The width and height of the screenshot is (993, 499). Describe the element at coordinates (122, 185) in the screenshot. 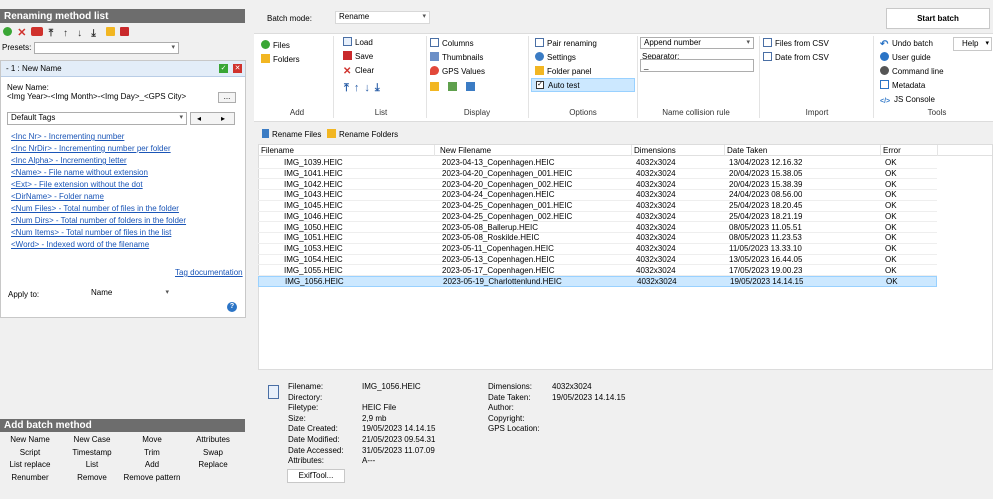

I see `tag-link: <Ext> - File extension without the dot` at that location.